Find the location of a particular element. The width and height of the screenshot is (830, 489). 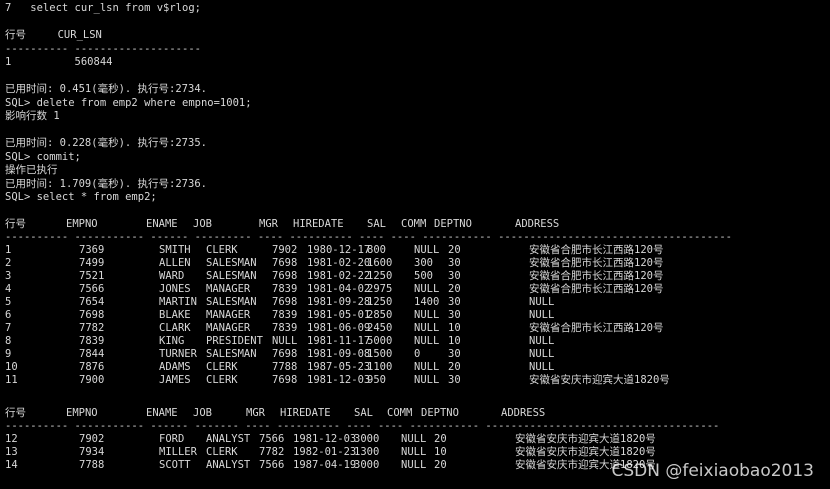

table-cell: 3000 is located at coordinates (367, 439).